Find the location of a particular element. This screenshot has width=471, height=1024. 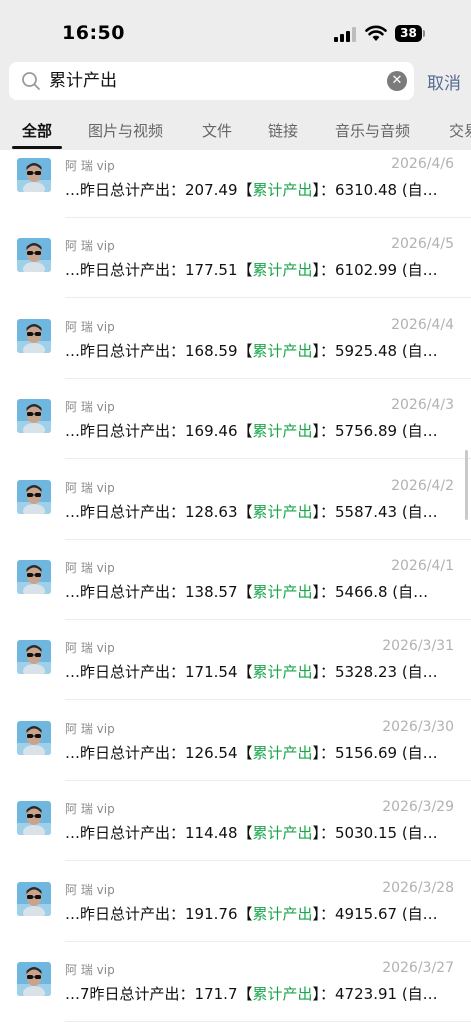

status-bar: 16:50 38 is located at coordinates (235, 31).